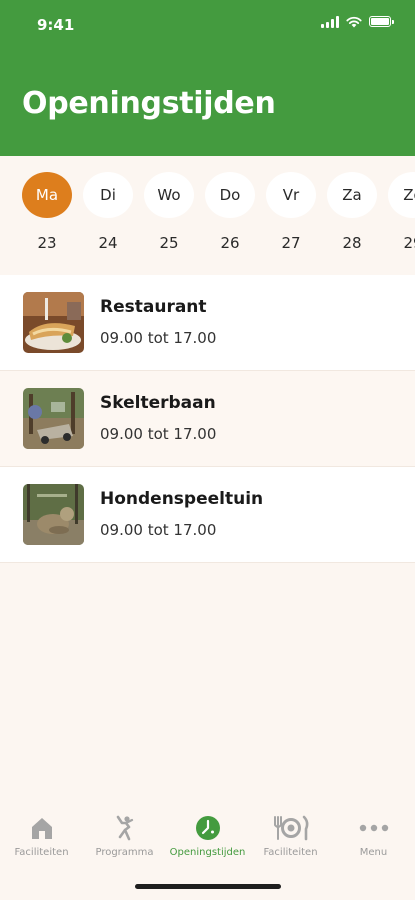  Describe the element at coordinates (53, 514) in the screenshot. I see `hondenspeeltuin-thumbnail` at that location.